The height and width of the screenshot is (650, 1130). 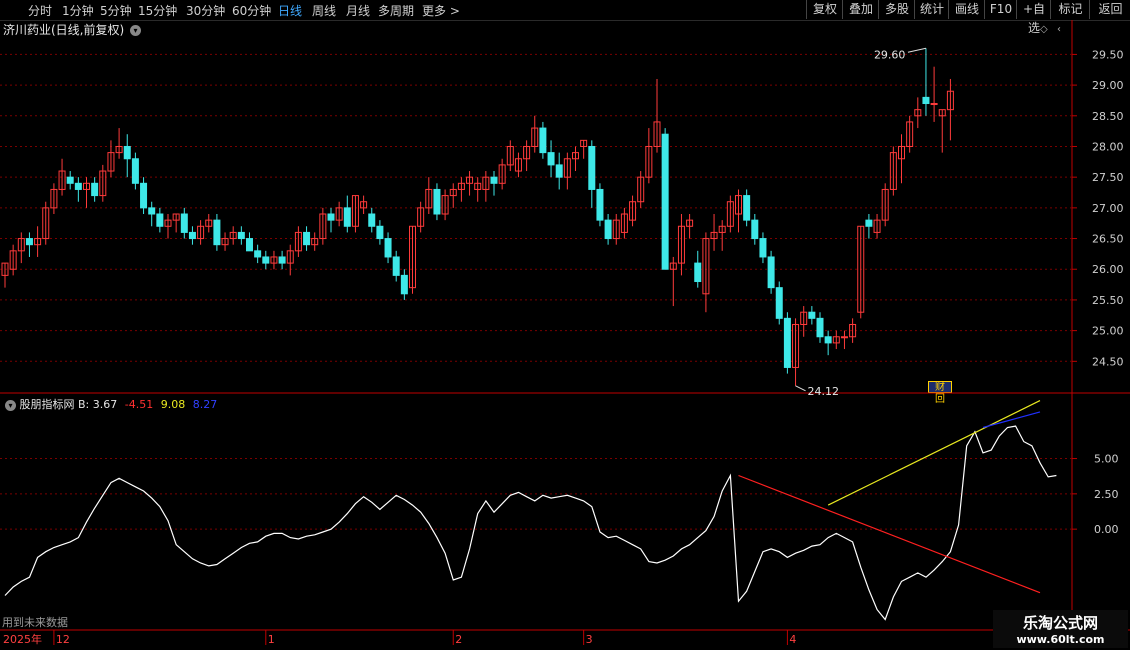 I want to click on indicator-tick-label: 5.00, so click(x=1106, y=459).